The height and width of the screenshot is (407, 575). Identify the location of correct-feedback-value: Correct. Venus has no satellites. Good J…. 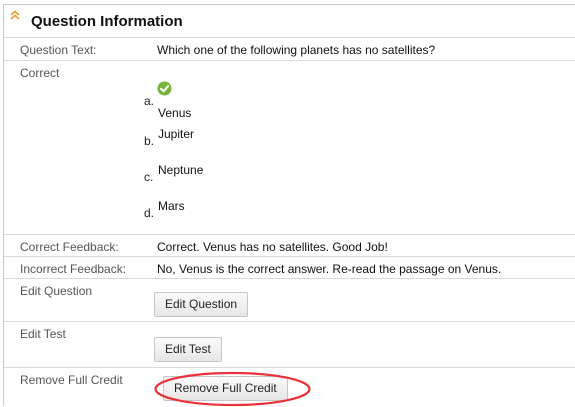
(272, 247).